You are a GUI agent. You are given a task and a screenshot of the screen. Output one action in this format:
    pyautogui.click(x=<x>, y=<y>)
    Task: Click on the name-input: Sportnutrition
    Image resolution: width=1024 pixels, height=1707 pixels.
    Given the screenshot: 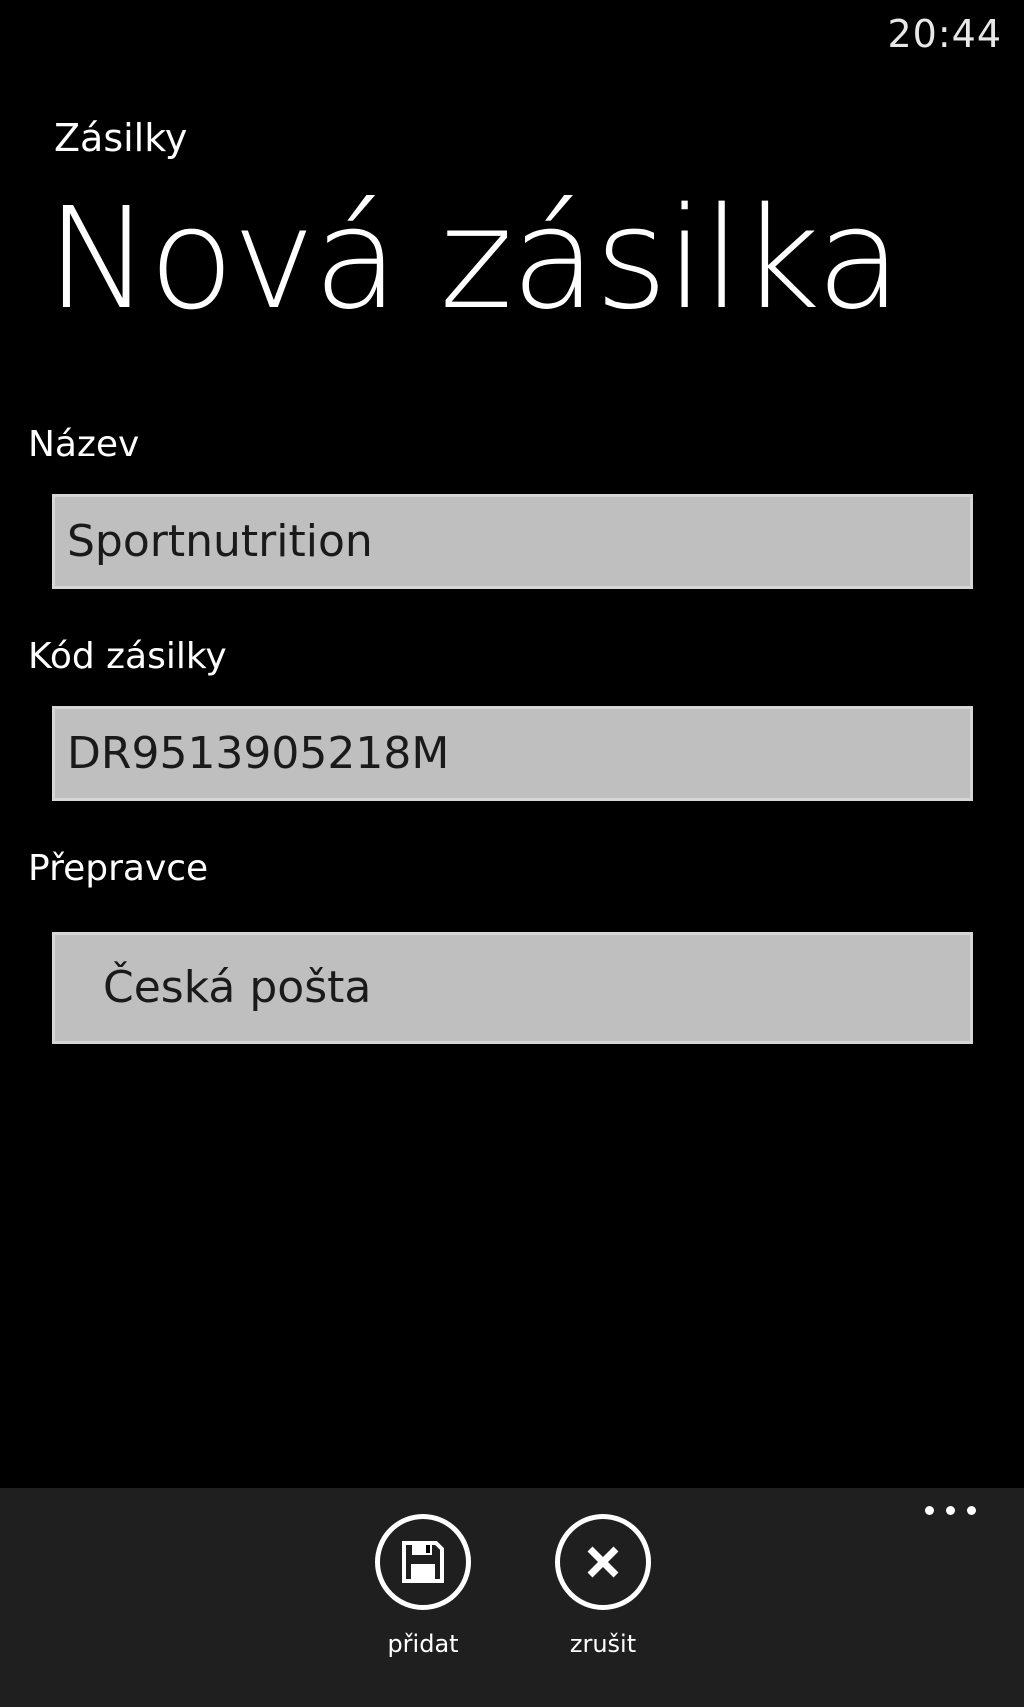 What is the action you would take?
    pyautogui.click(x=512, y=541)
    